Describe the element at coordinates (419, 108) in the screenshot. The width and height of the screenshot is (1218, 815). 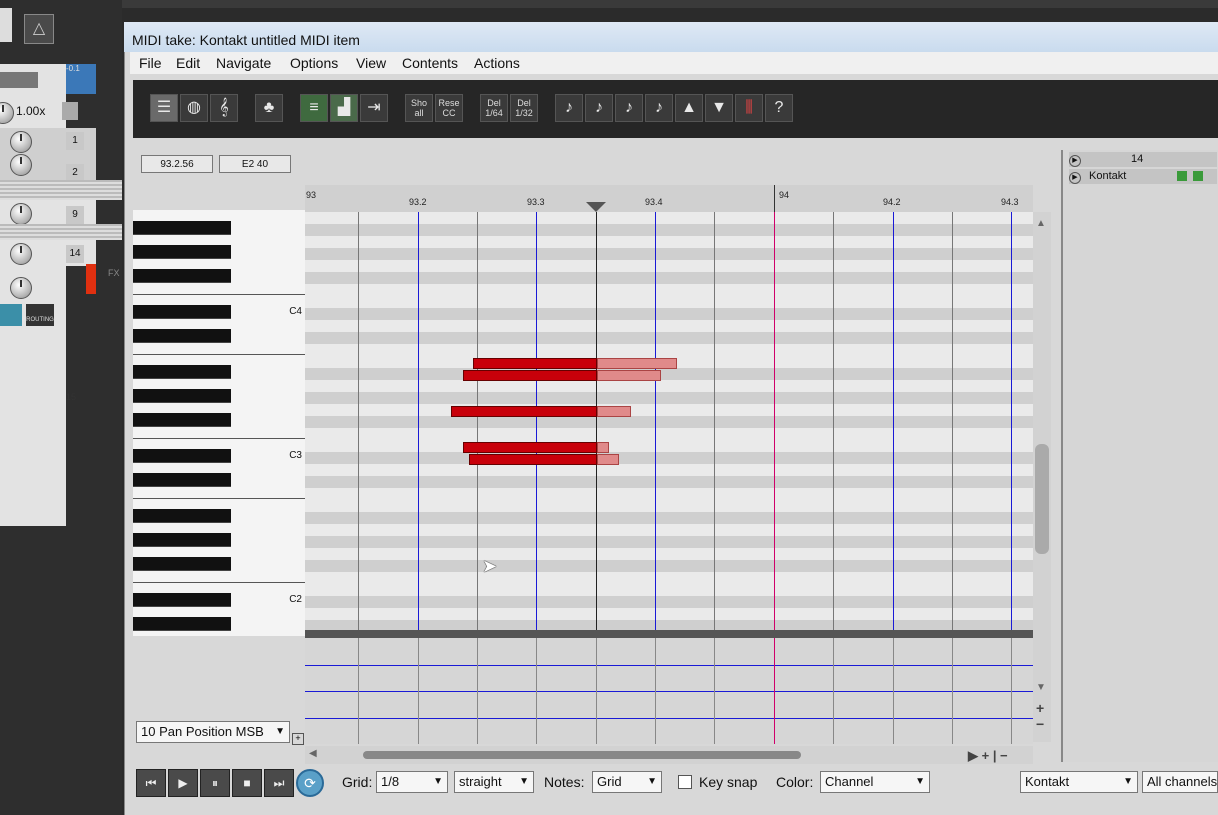
I see `show-all-button: Sho all` at that location.